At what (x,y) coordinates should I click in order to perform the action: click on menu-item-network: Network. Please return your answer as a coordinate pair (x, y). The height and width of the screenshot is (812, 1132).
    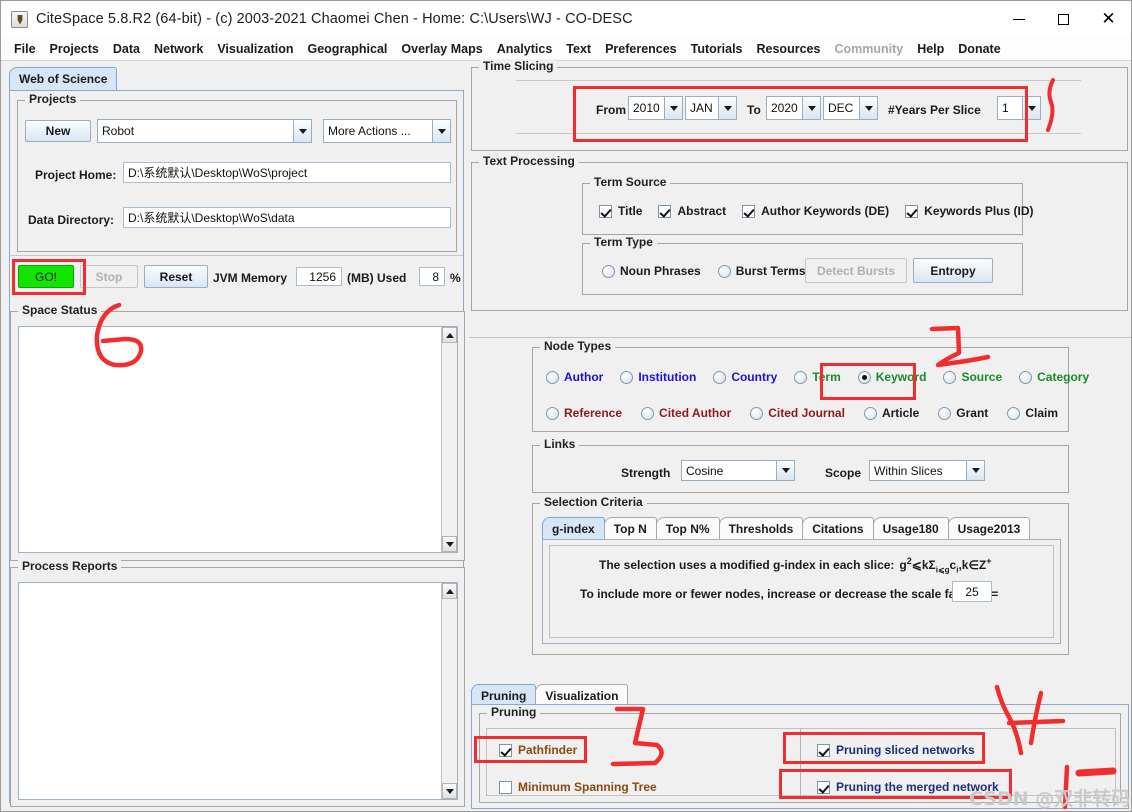
    Looking at the image, I should click on (178, 49).